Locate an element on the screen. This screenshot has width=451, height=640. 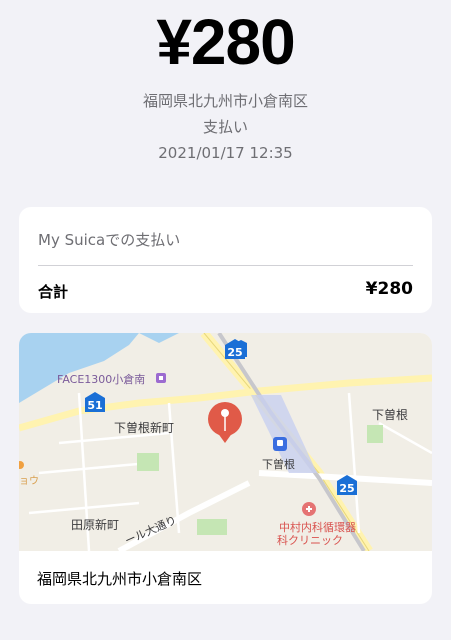
map-label-partial: ョウ is located at coordinates (29, 481).